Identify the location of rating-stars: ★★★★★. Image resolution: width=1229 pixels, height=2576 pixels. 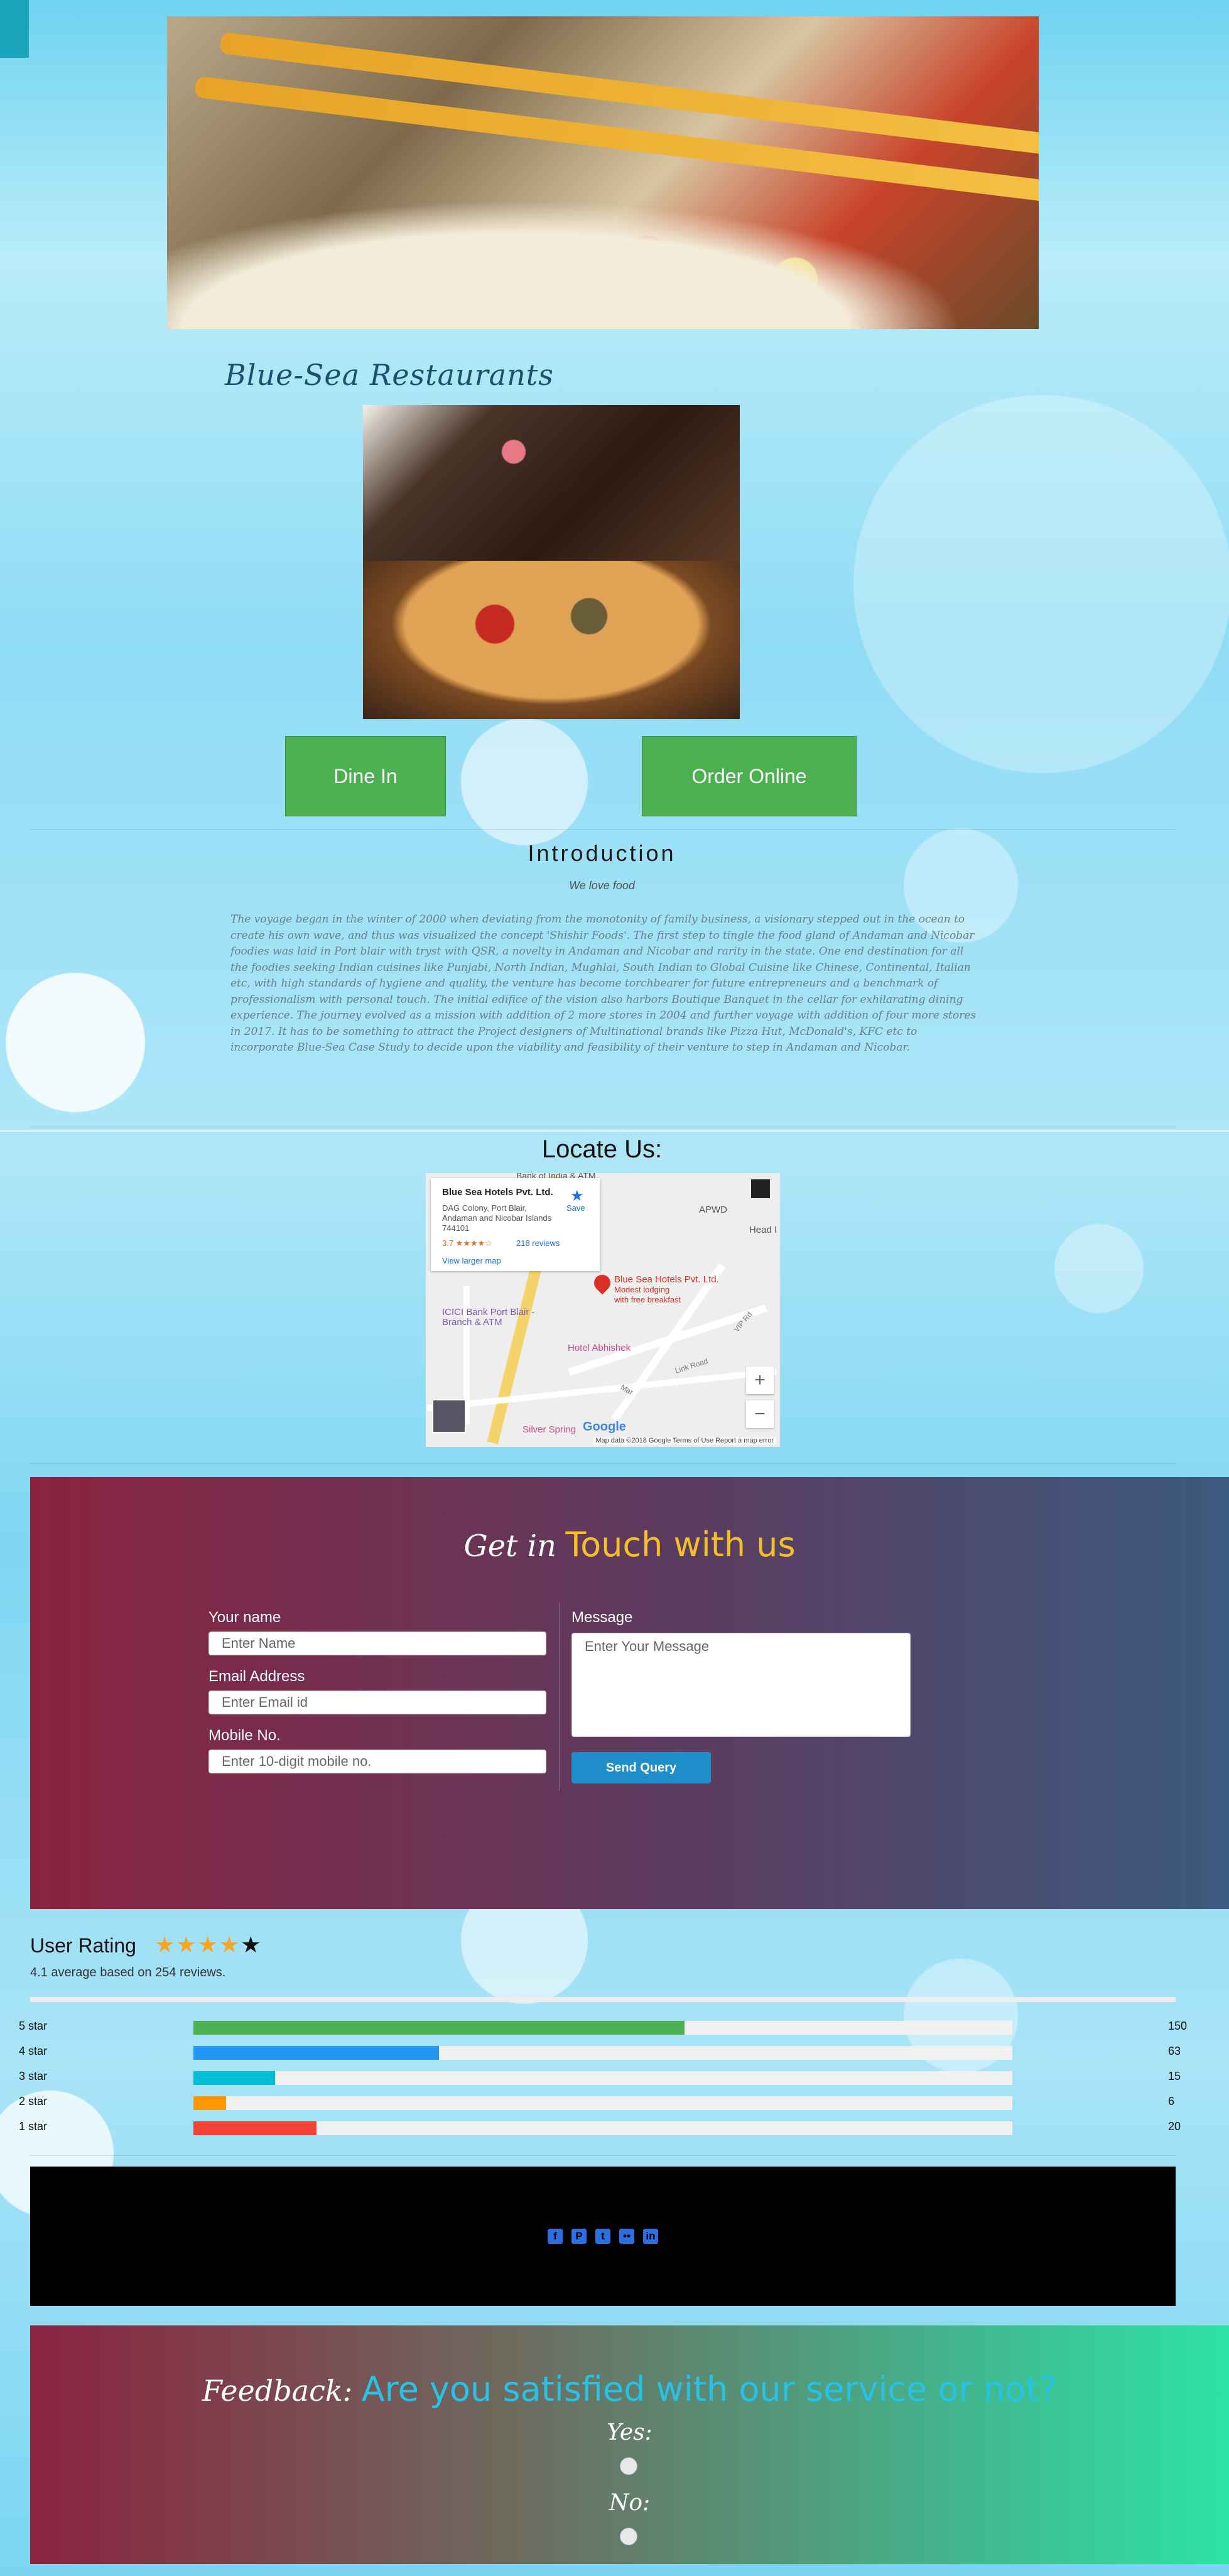
(208, 1945).